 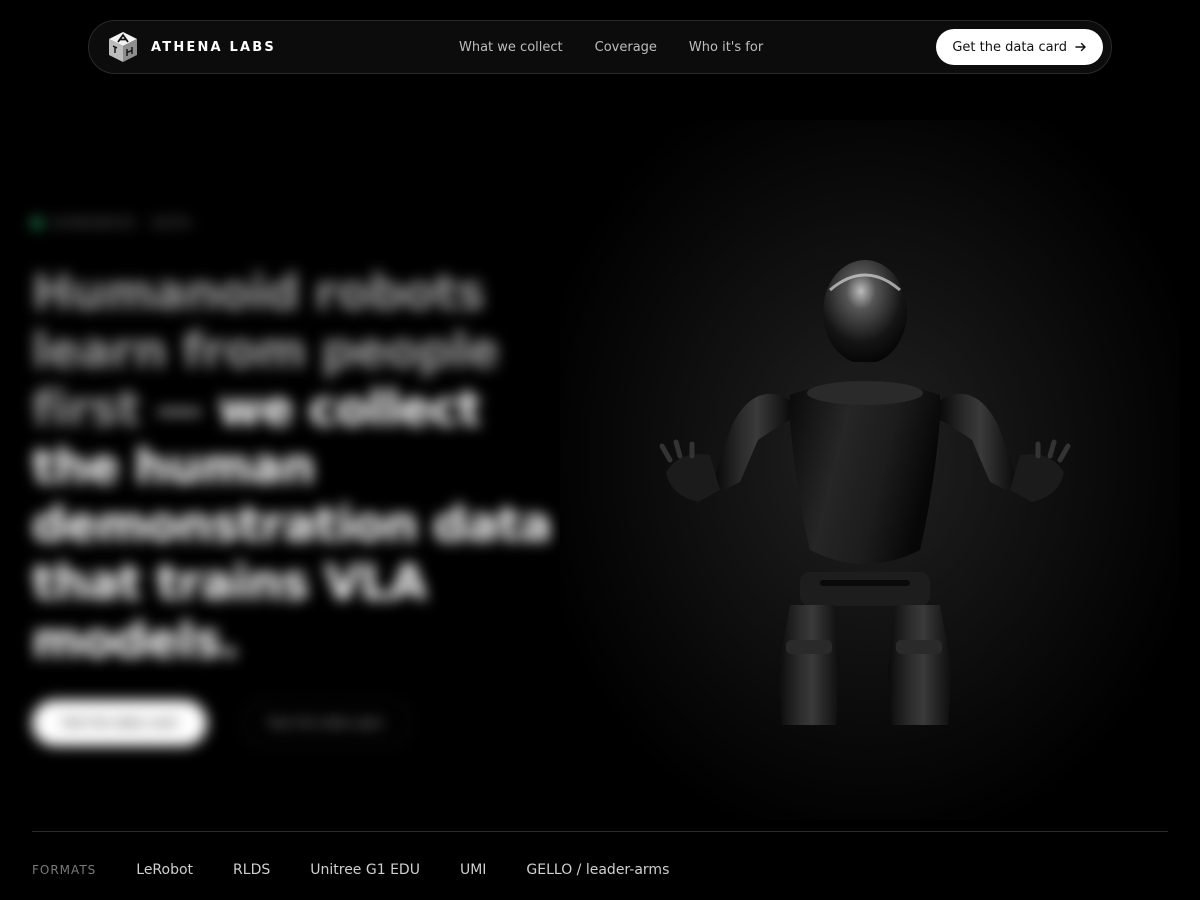 I want to click on hero-actions: Get the data card See the data spec, so click(x=302, y=723).